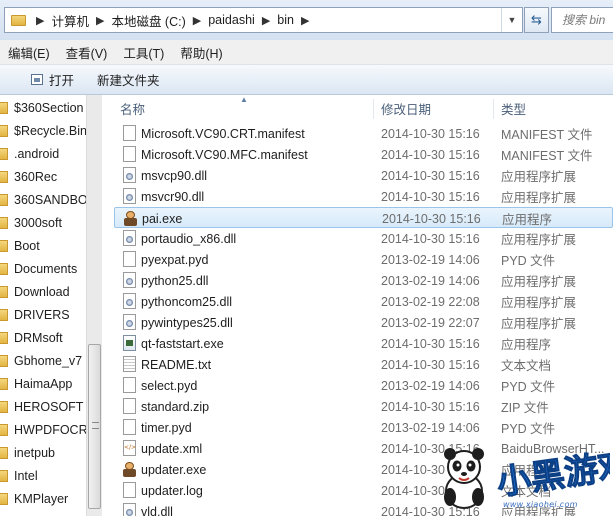  Describe the element at coordinates (523, 476) in the screenshot. I see `watermark: 小黑游戏 www.xiaohei.com` at that location.